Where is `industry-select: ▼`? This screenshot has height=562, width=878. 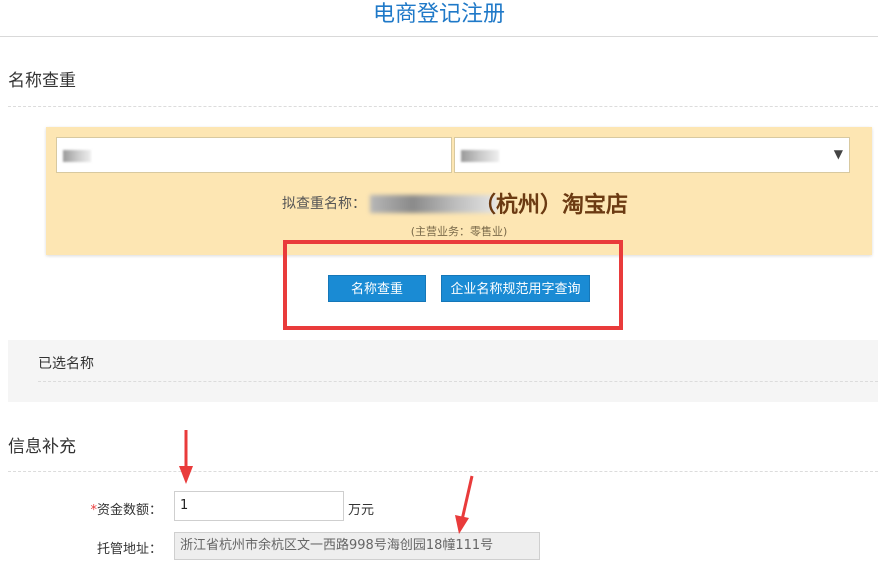 industry-select: ▼ is located at coordinates (652, 155).